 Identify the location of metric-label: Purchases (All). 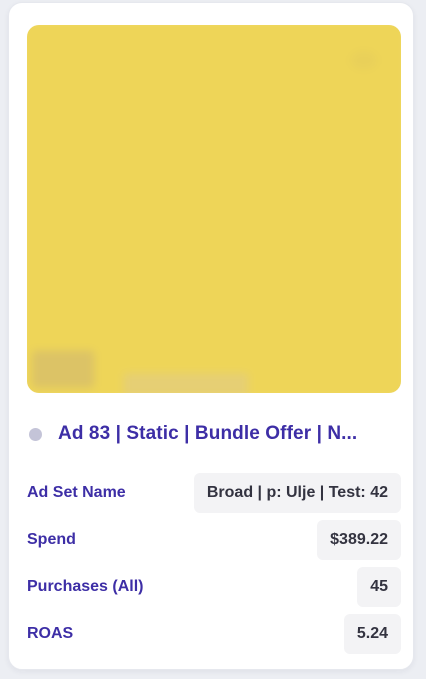
(85, 586).